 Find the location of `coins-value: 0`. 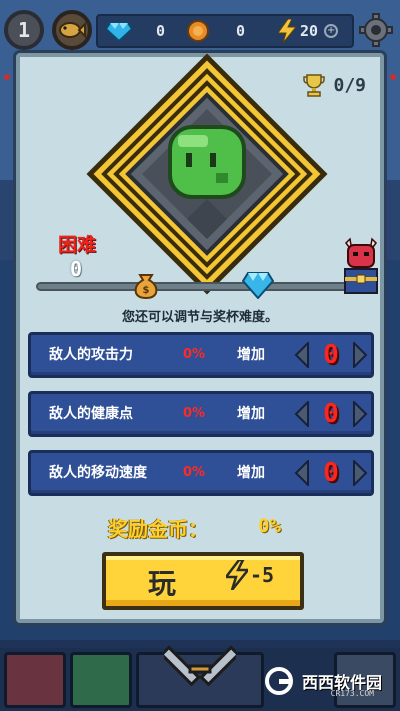

coins-value: 0 is located at coordinates (241, 31).